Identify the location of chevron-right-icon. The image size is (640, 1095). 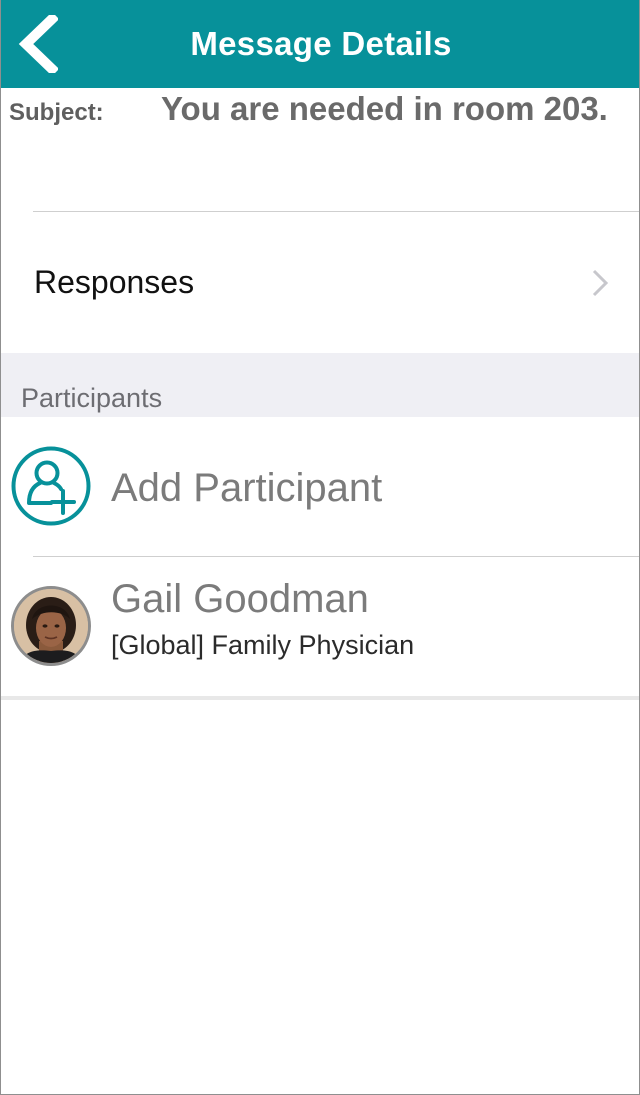
(600, 283).